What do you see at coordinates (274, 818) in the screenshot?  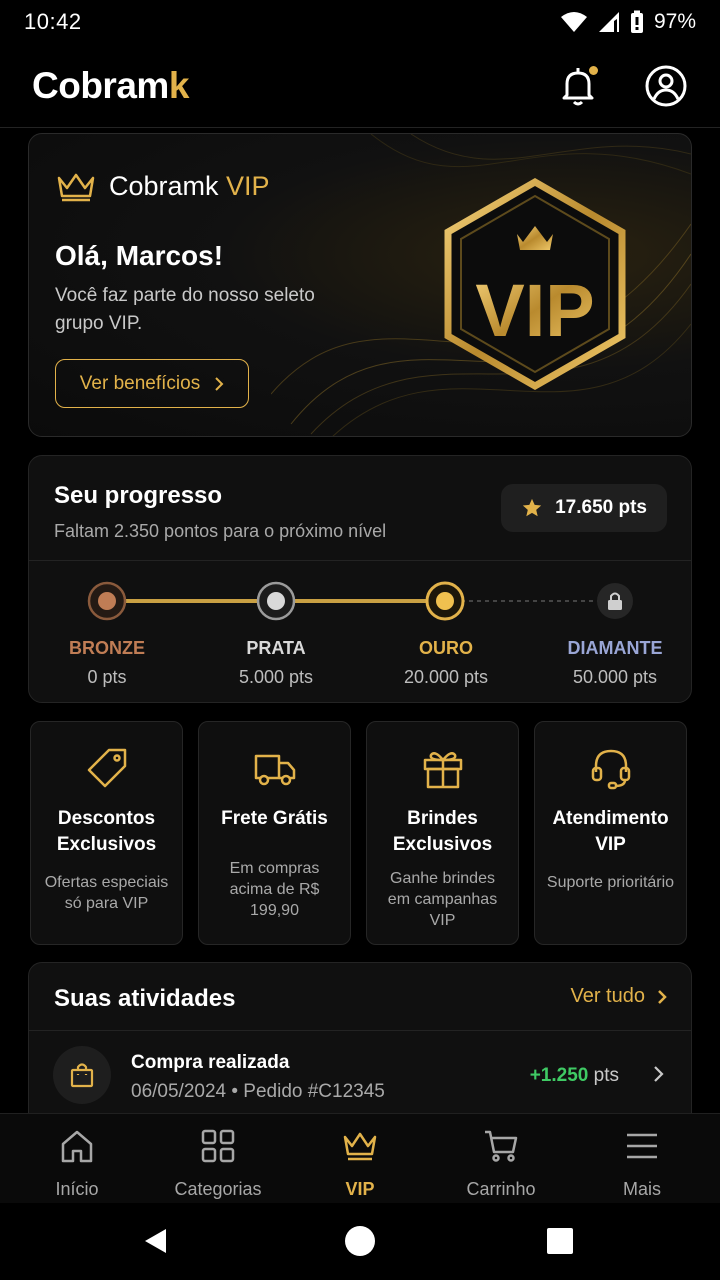 I see `benefit-title: Frete Grátis` at bounding box center [274, 818].